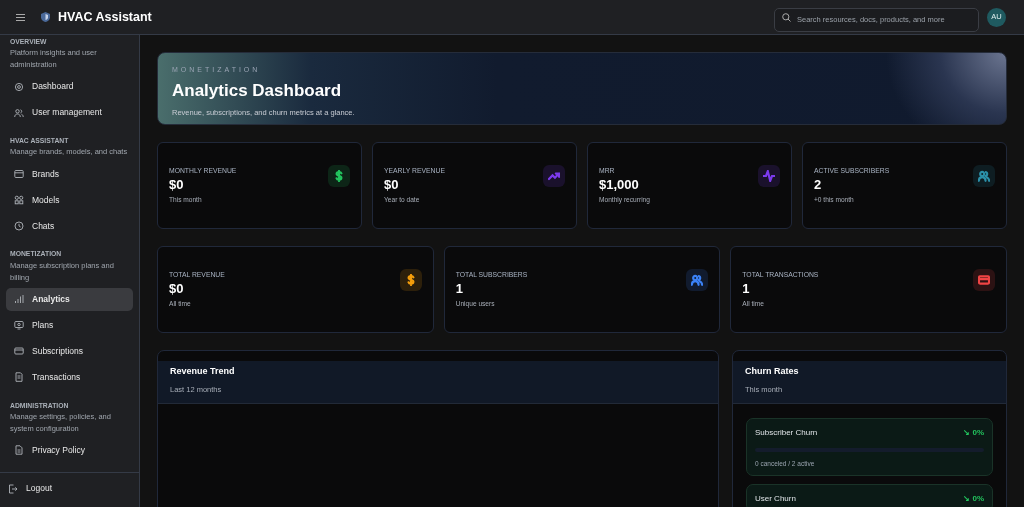 This screenshot has height=507, width=1024. What do you see at coordinates (19, 450) in the screenshot?
I see `document-icon` at bounding box center [19, 450].